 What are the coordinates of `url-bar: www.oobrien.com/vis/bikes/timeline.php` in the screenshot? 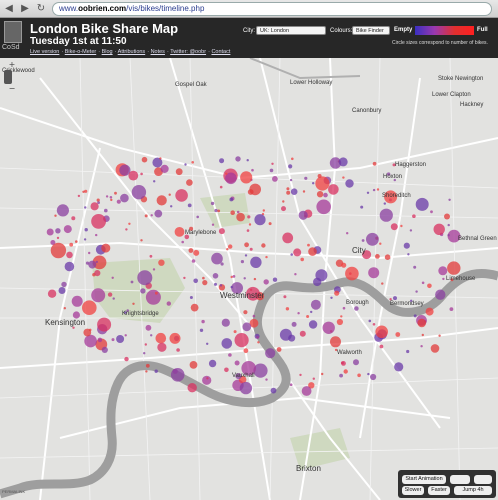 It's located at (272, 9).